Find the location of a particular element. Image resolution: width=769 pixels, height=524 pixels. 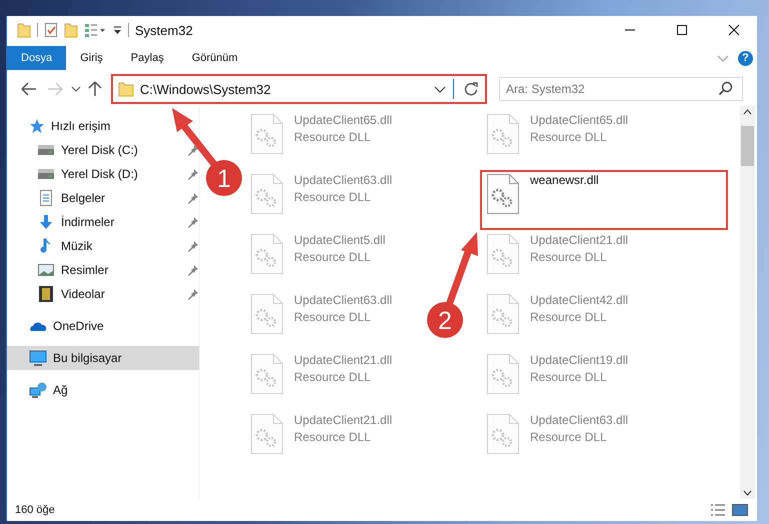

step-badge: 2 is located at coordinates (445, 320).